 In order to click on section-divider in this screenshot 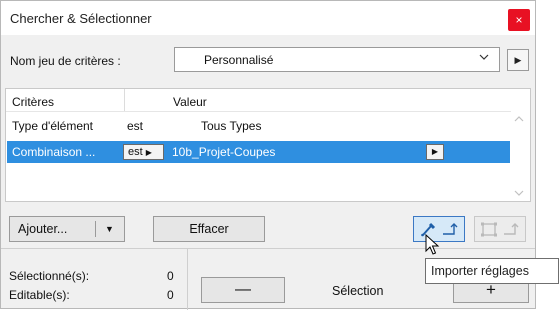, I will do `click(268, 248)`.